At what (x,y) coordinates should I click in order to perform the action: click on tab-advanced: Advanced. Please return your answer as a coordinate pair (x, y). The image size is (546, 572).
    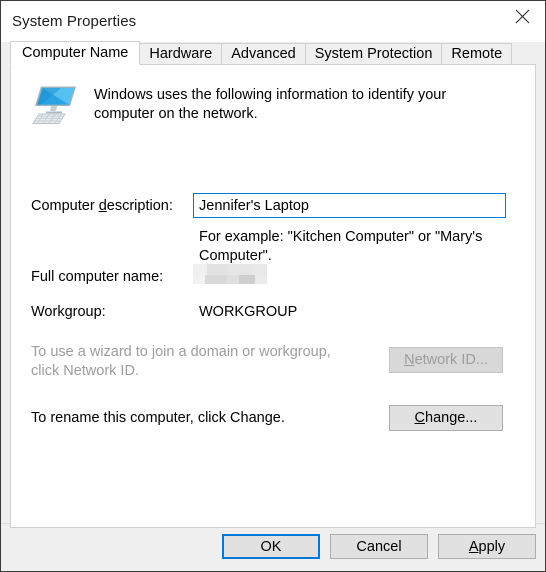
    Looking at the image, I should click on (263, 53).